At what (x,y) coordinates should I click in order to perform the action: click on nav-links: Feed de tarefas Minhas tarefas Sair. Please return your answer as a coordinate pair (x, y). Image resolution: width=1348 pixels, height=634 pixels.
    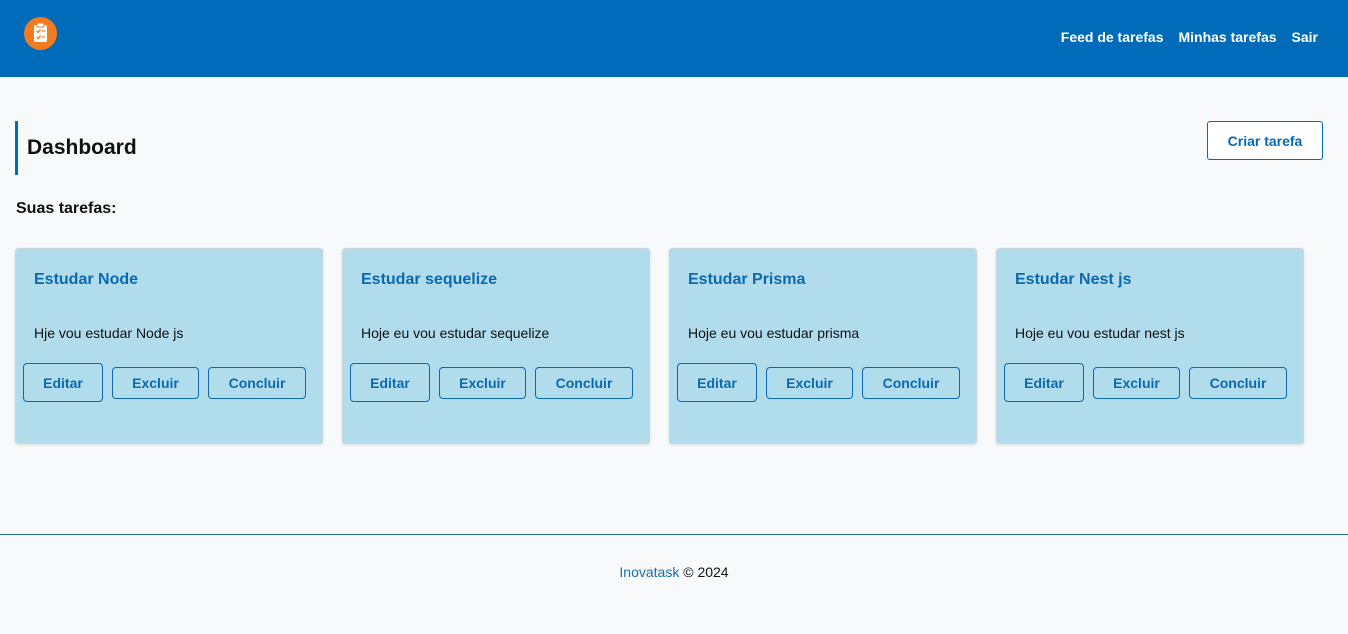
    Looking at the image, I should click on (1189, 37).